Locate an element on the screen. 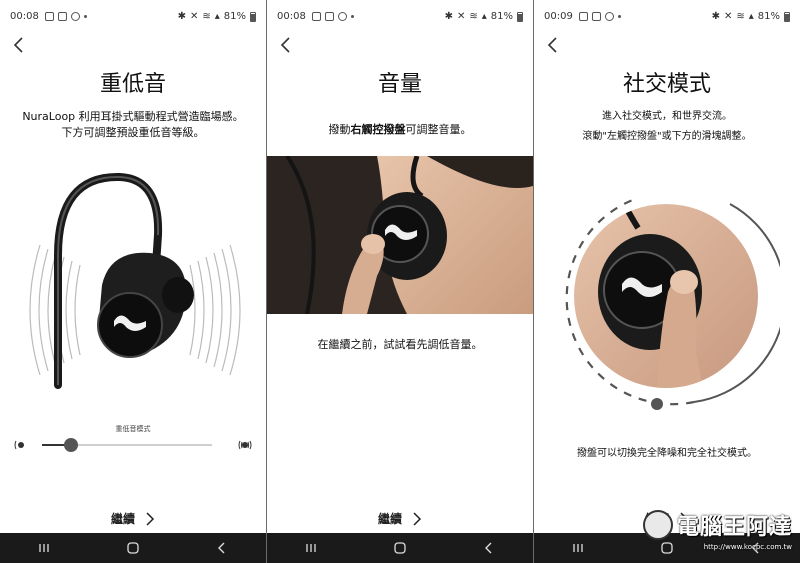  slider-knob is located at coordinates (71, 445).